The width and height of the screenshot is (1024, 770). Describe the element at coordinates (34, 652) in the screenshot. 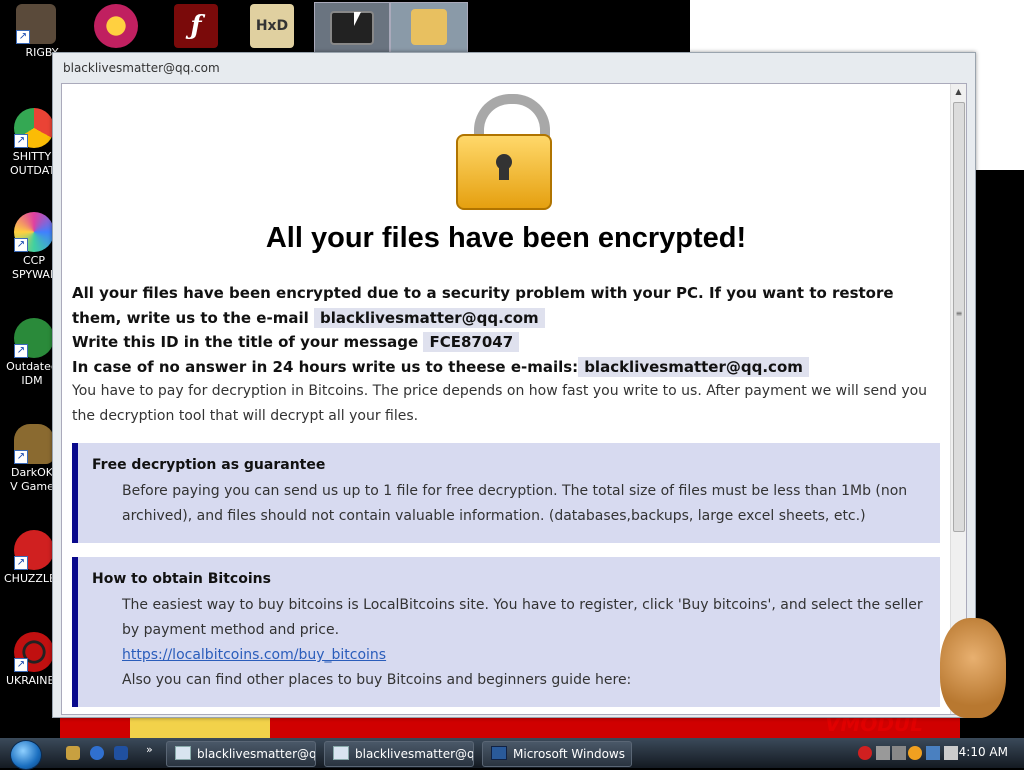

I see `radiation-icon: ↗` at that location.